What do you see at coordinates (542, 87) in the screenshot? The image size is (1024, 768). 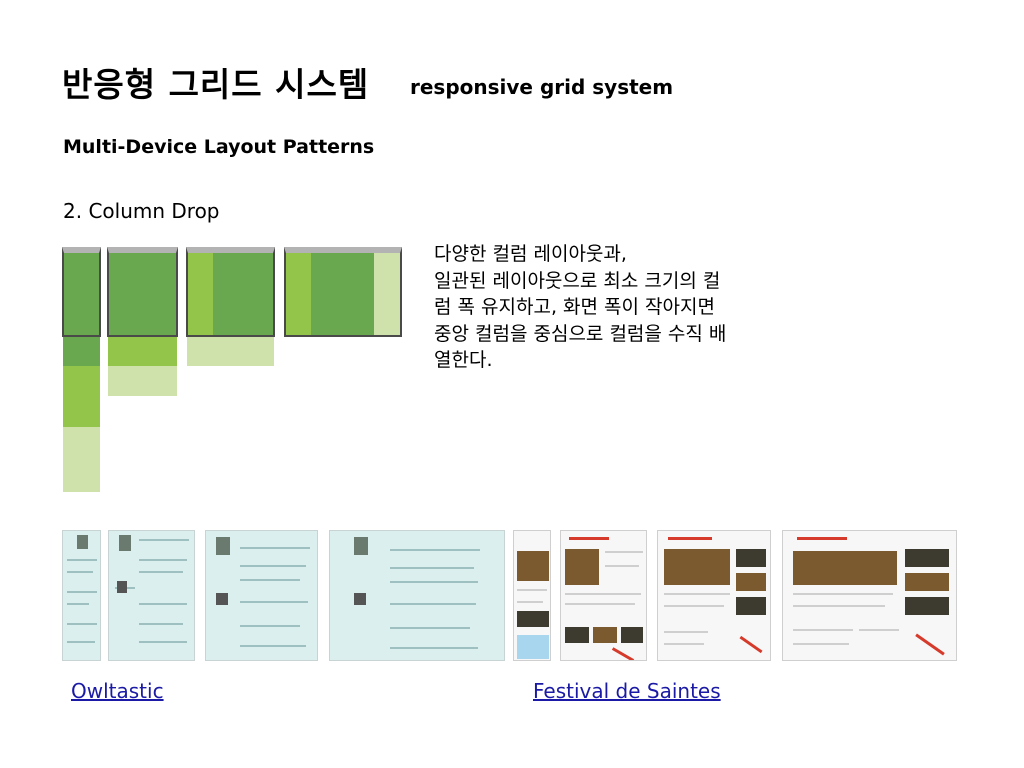 I see `slide-title-english: responsive grid system` at bounding box center [542, 87].